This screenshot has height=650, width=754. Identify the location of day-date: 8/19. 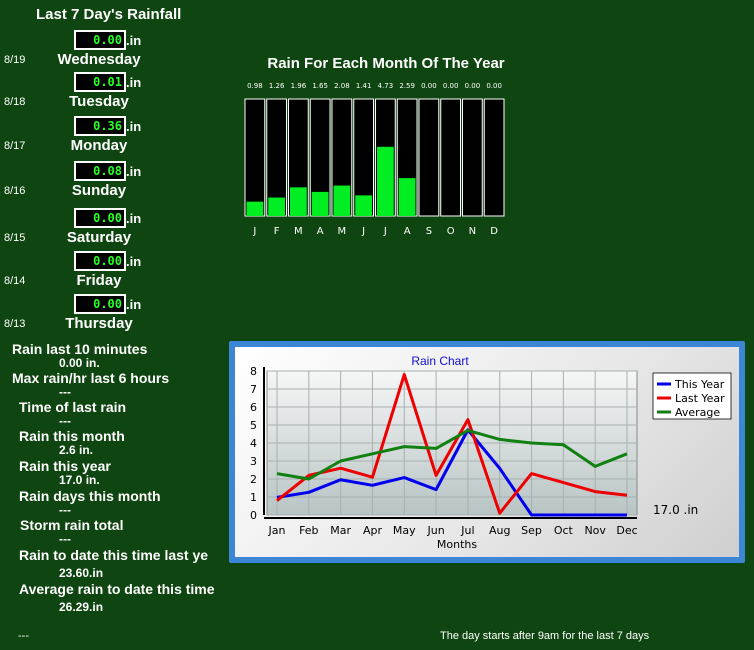
(15, 60).